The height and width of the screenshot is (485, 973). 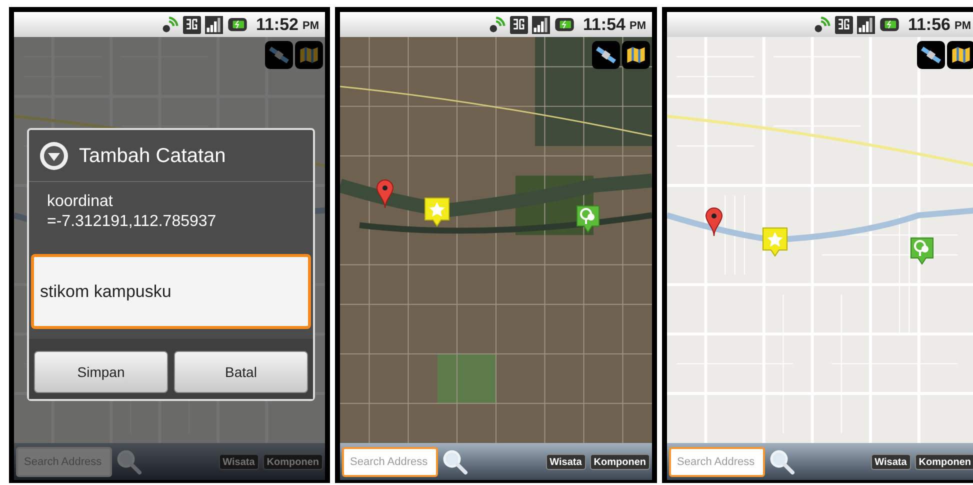 I want to click on dialog-title: Tambah Catatan, so click(x=152, y=156).